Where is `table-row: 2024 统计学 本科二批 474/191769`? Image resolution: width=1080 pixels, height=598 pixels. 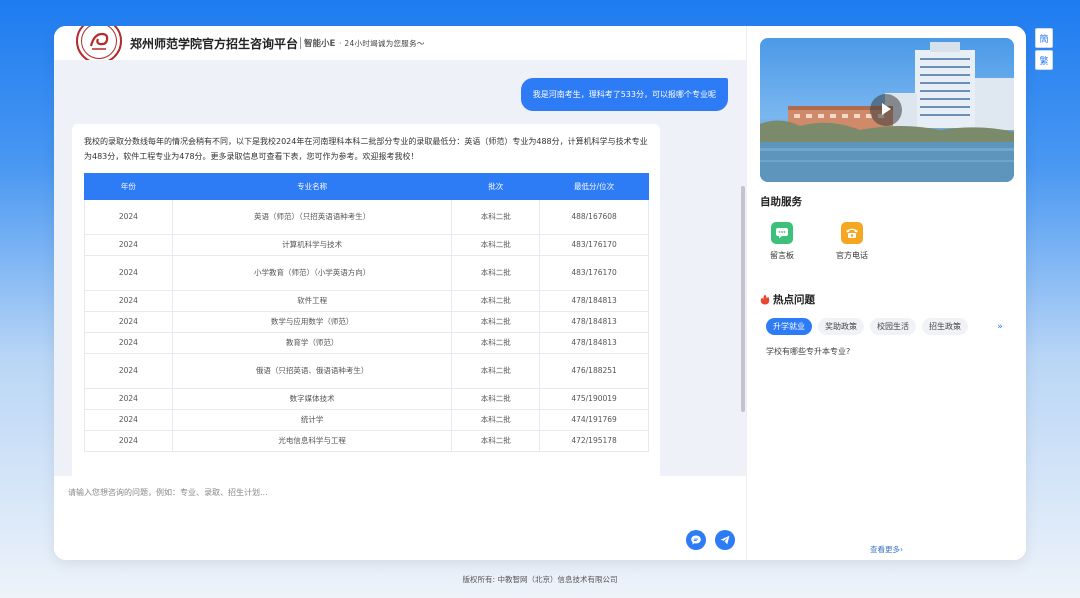
table-row: 2024 统计学 本科二批 474/191769 is located at coordinates (366, 420).